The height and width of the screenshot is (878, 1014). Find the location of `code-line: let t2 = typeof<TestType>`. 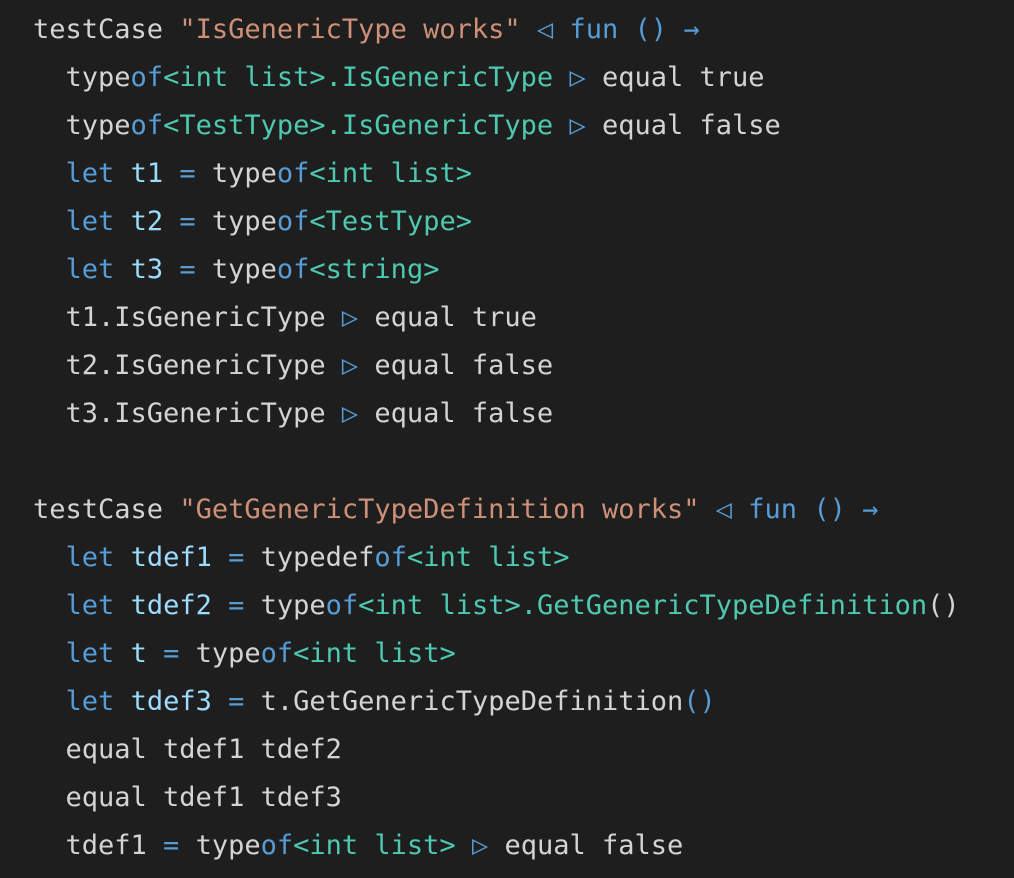

code-line: let t2 = typeof<TestType> is located at coordinates (252, 222).